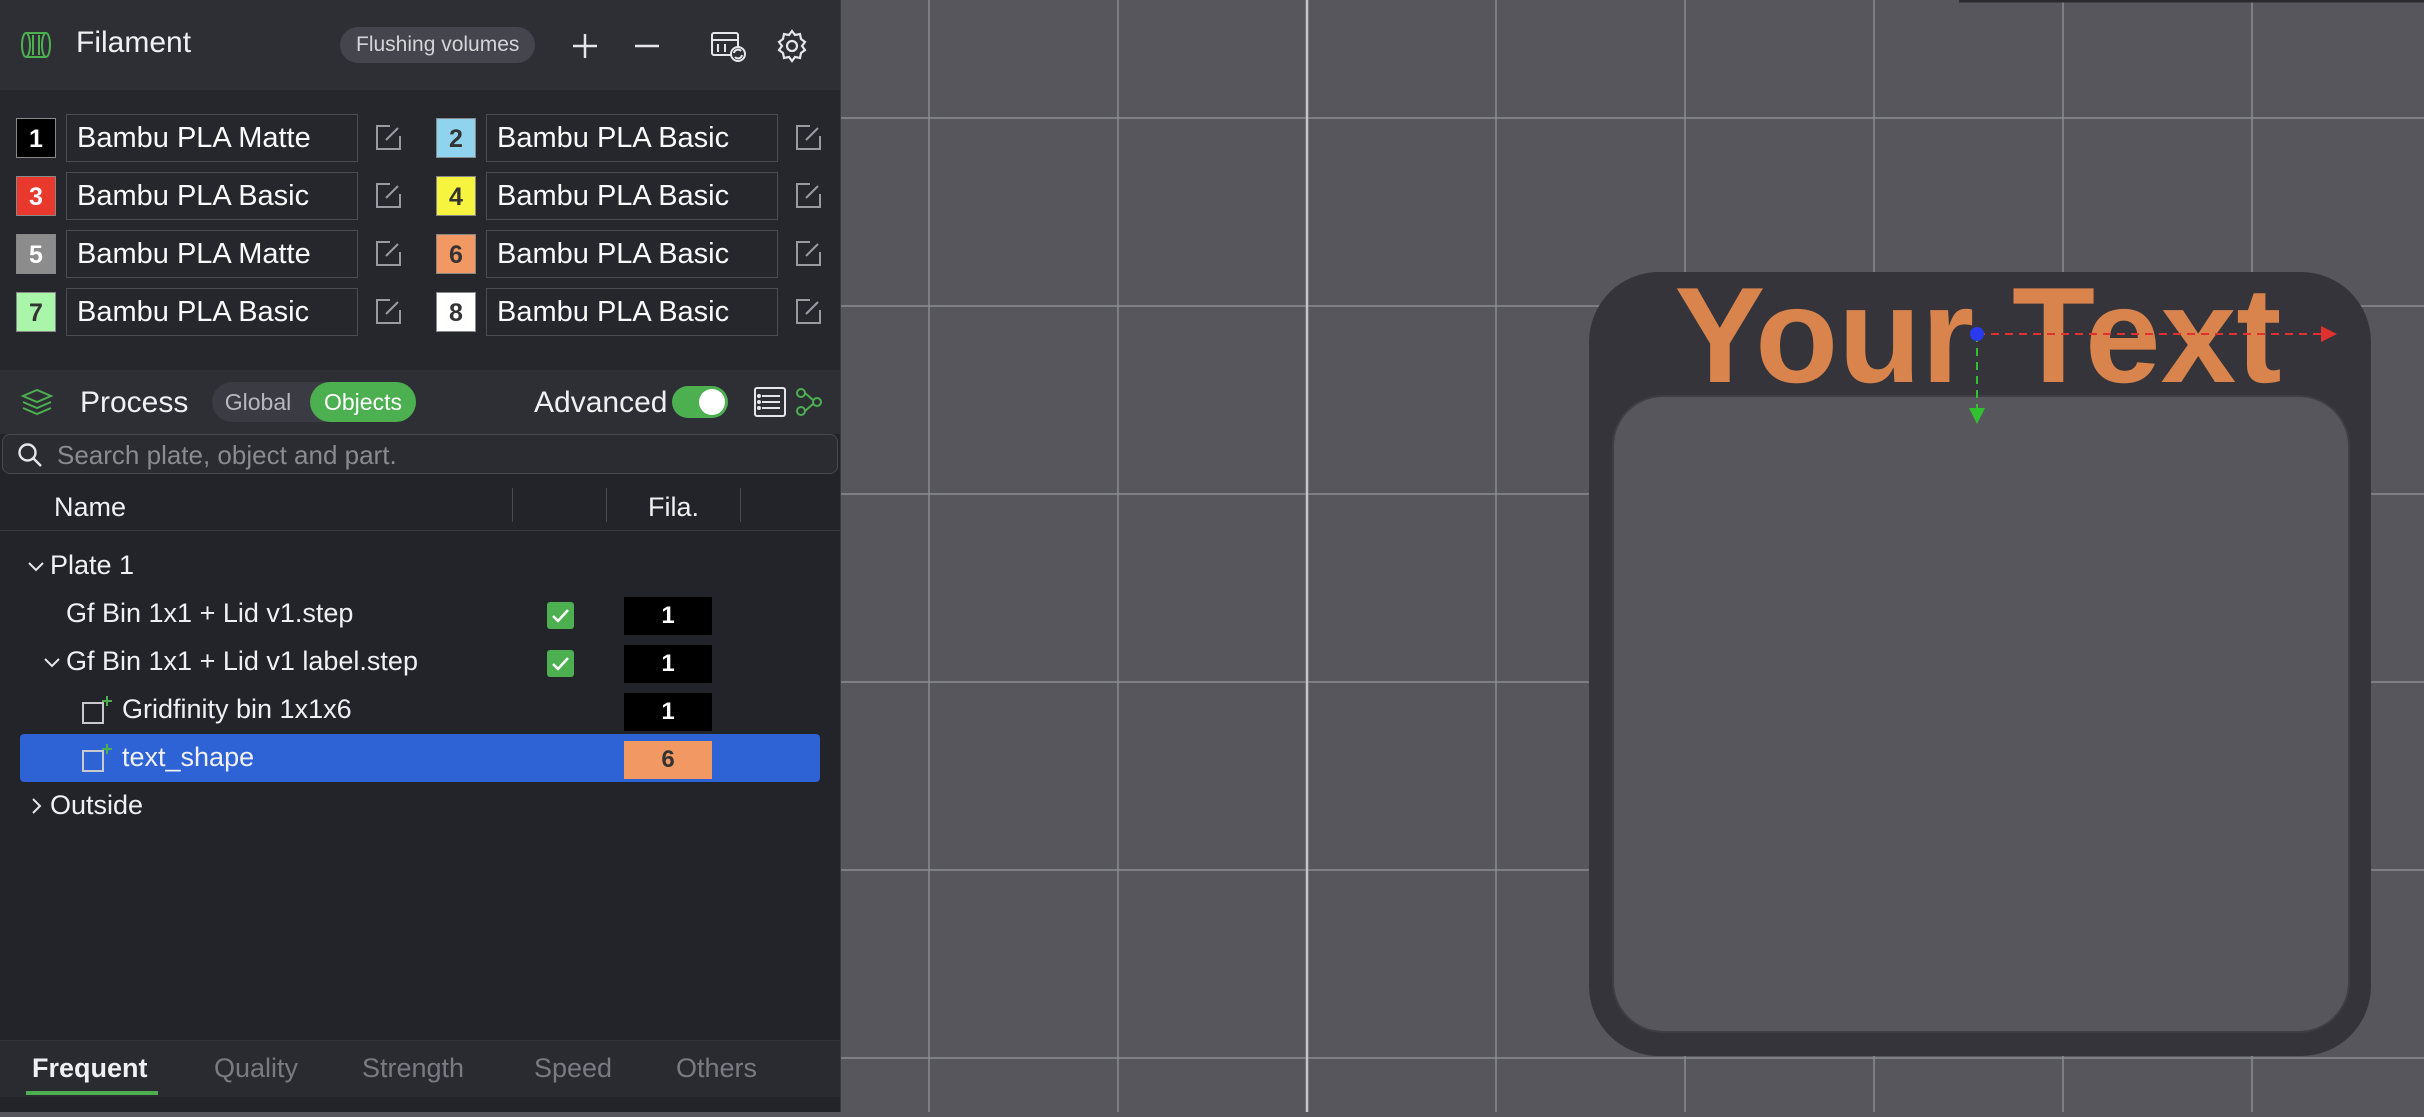 Image resolution: width=2424 pixels, height=1117 pixels. Describe the element at coordinates (237, 709) in the screenshot. I see `part-label: Gridfinity bin 1x1x6` at that location.